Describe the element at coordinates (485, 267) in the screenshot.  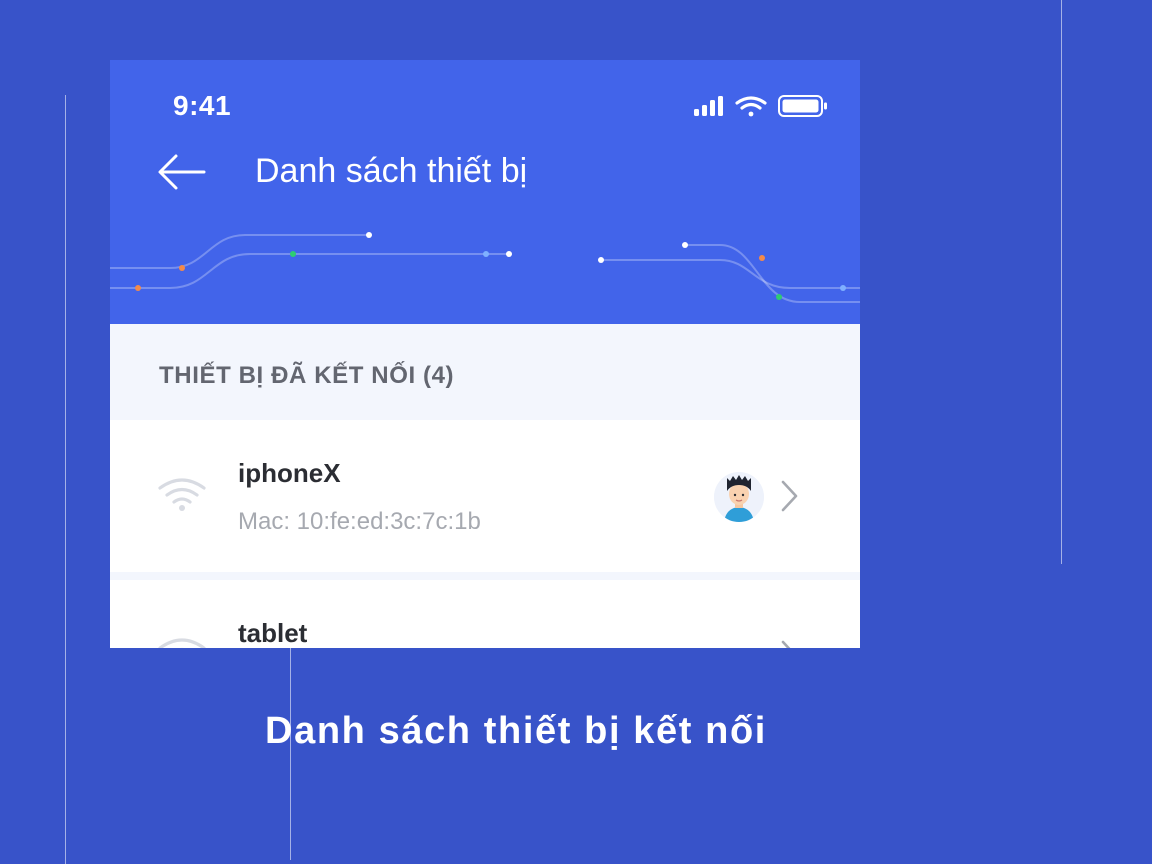
I see `circuit-decoration` at that location.